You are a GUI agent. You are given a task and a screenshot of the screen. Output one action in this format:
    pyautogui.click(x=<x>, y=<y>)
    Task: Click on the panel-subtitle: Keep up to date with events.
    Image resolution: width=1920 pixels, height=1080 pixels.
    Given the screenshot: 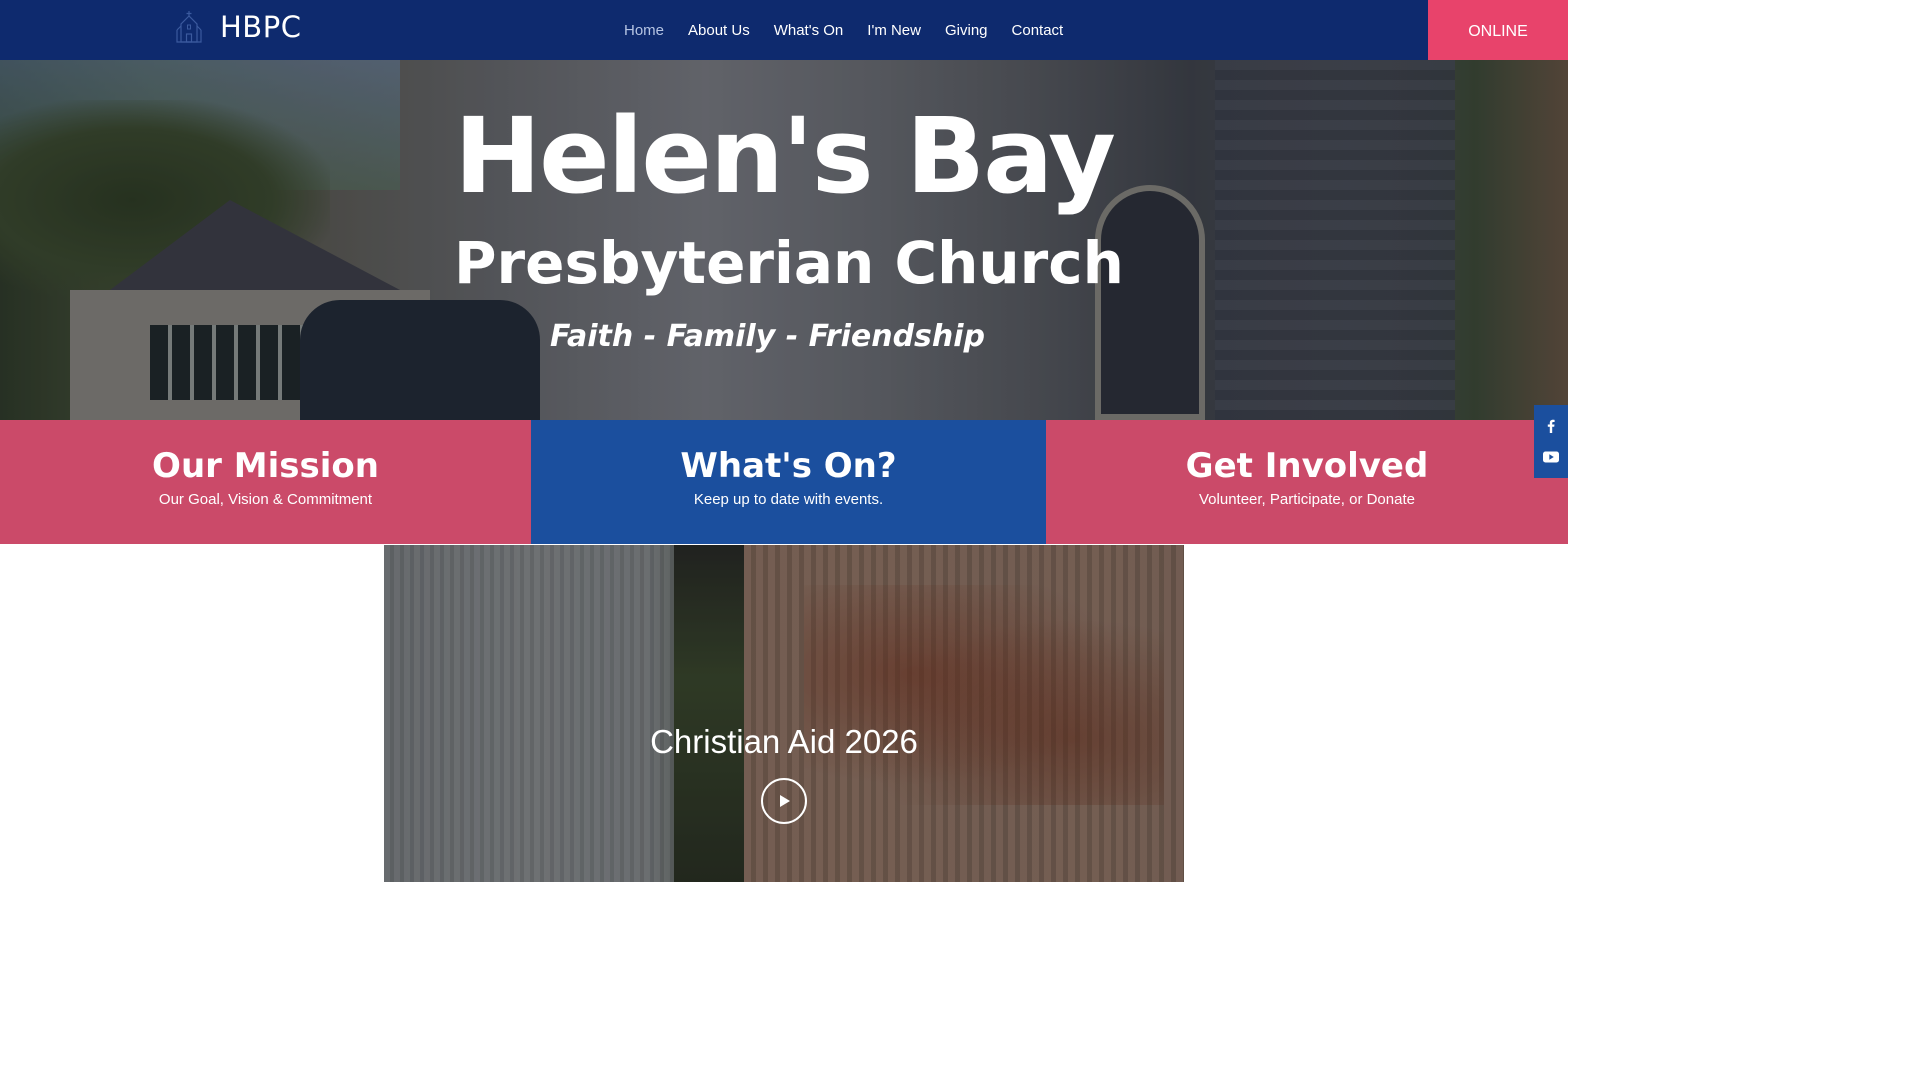 What is the action you would take?
    pyautogui.click(x=788, y=500)
    